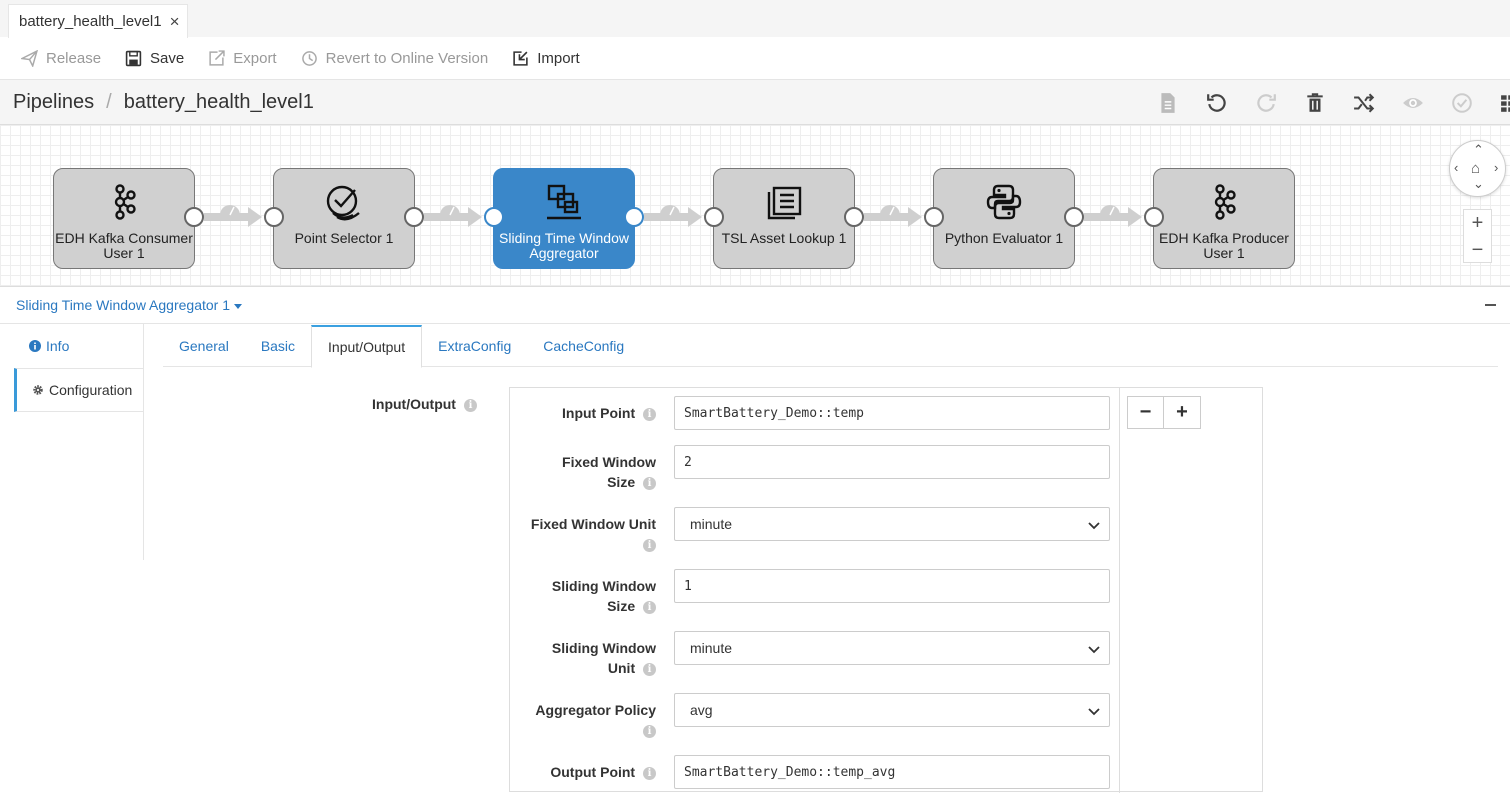  What do you see at coordinates (78, 346) in the screenshot?
I see `tab-info: Info` at bounding box center [78, 346].